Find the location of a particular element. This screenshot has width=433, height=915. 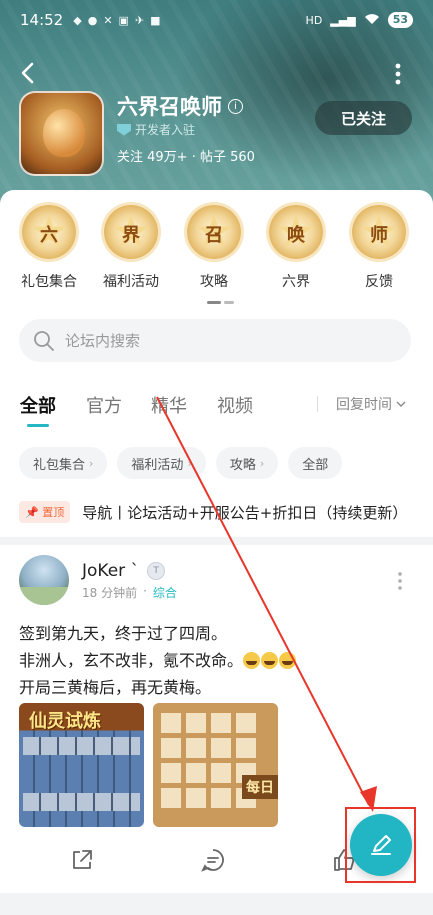

status-time: 14:52 is located at coordinates (42, 20).